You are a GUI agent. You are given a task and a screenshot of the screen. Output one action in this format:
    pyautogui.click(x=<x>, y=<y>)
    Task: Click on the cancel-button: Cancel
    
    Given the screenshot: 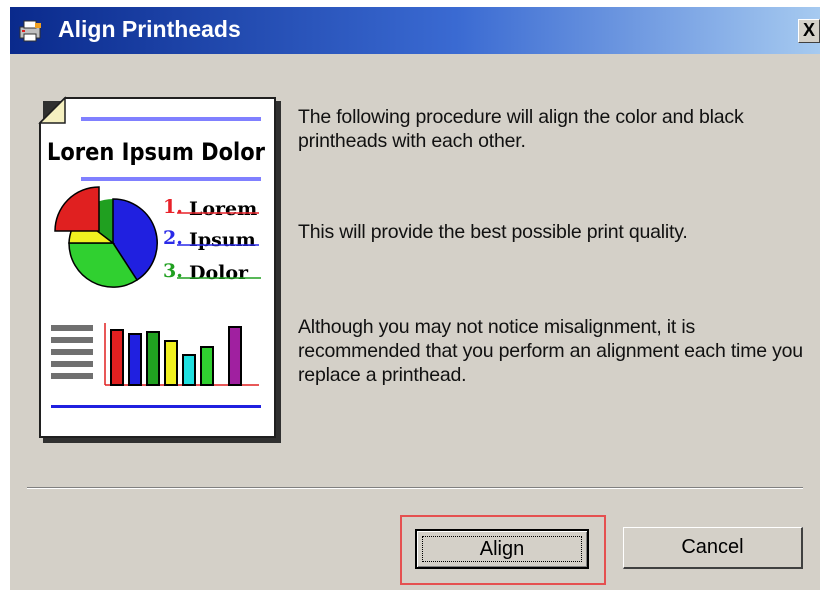 What is the action you would take?
    pyautogui.click(x=713, y=548)
    